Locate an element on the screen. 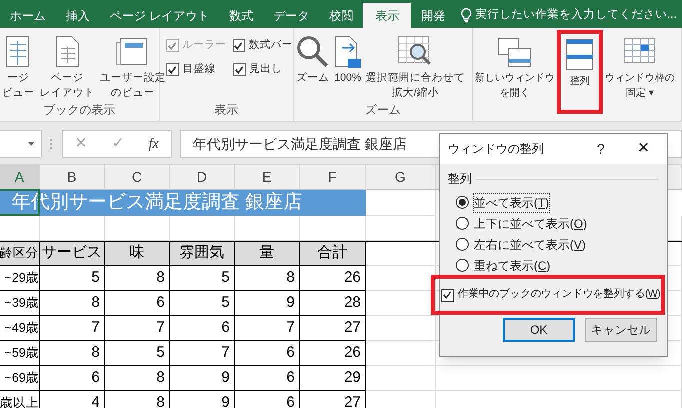  dialog-button: OK is located at coordinates (539, 330).